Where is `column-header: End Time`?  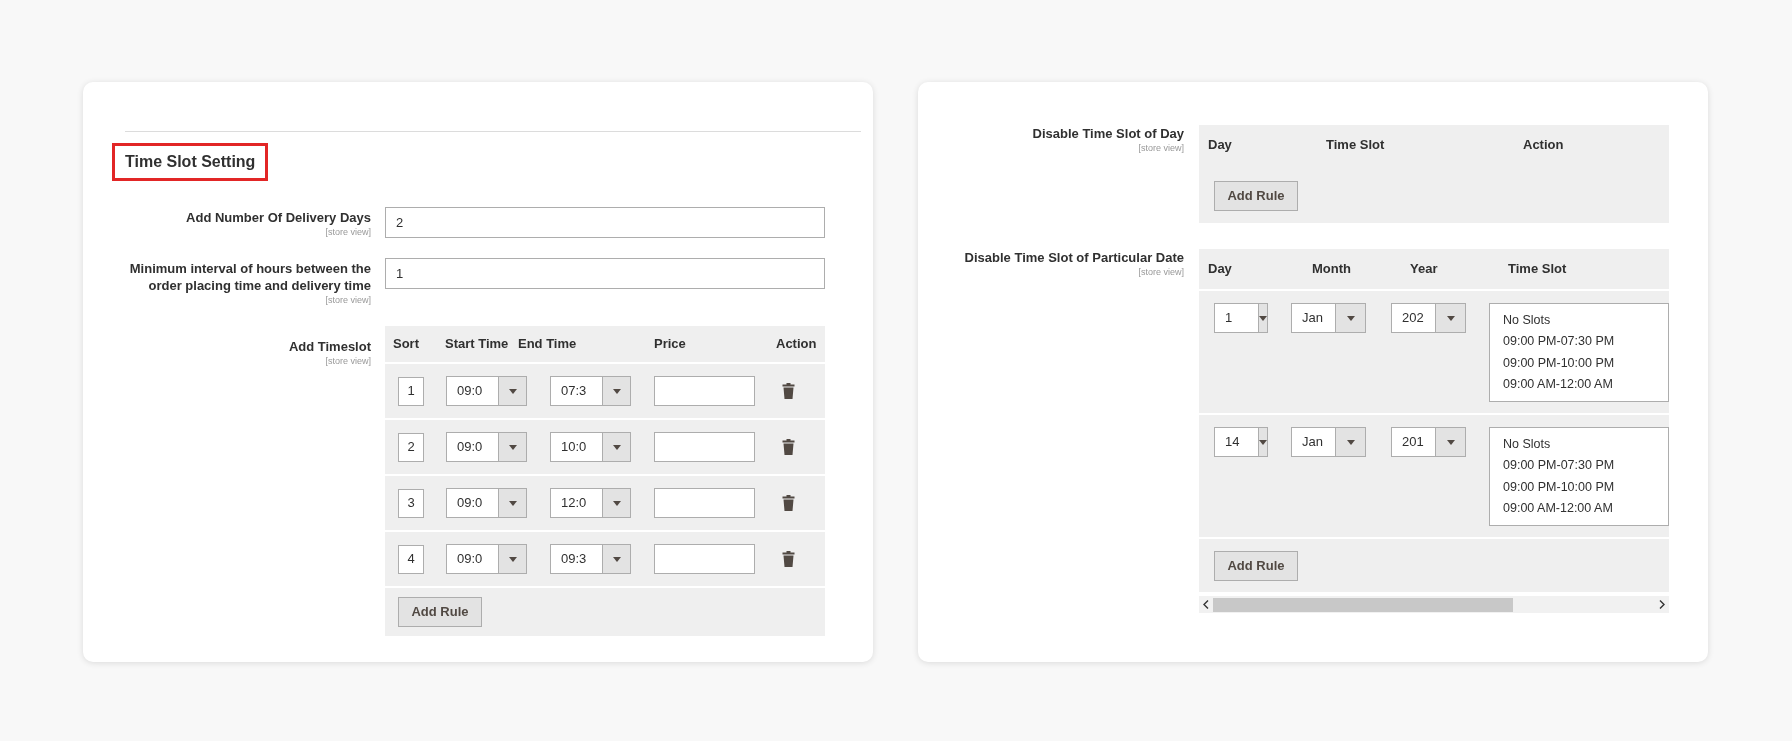
column-header: End Time is located at coordinates (548, 344).